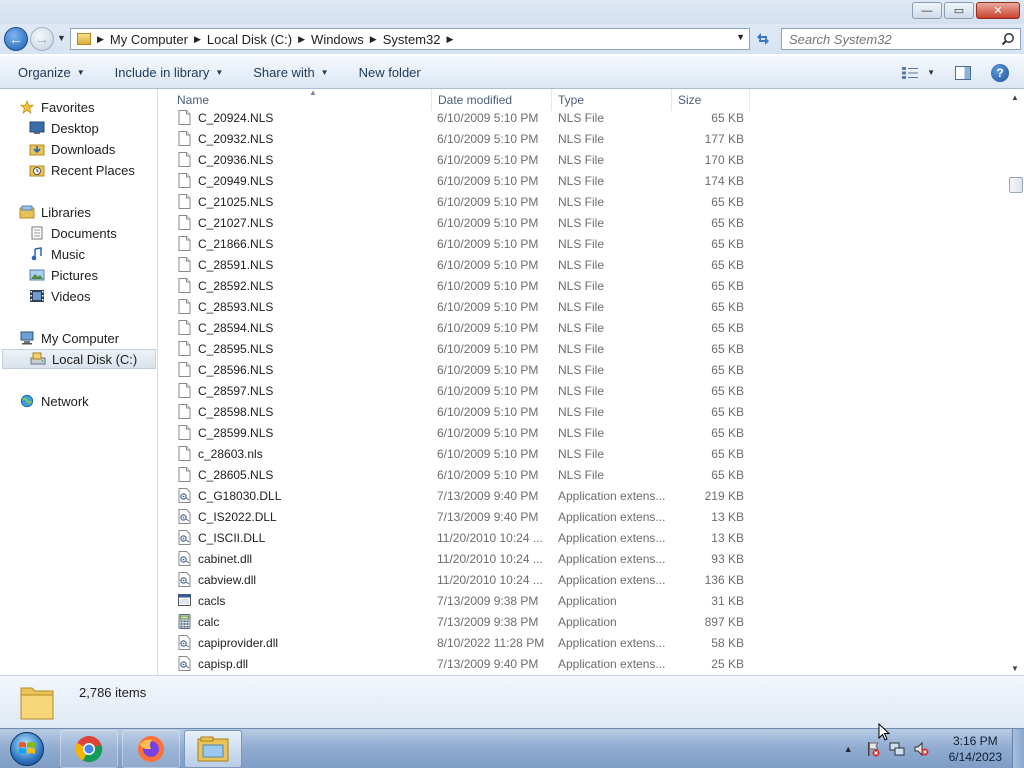  Describe the element at coordinates (55, 212) in the screenshot. I see `nav-libraries: Libraries` at that location.